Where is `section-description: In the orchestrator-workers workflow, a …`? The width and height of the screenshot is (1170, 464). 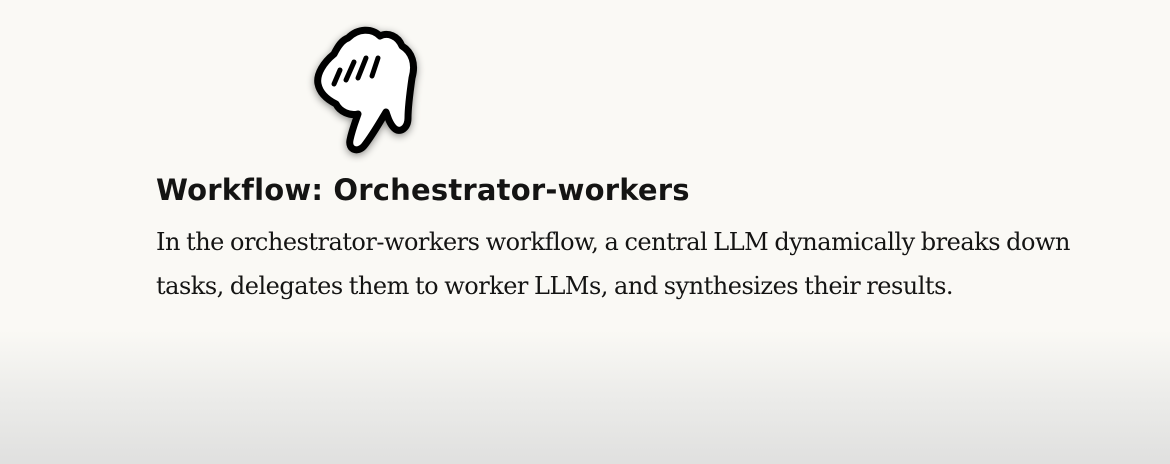
section-description: In the orchestrator-workers workflow, a … is located at coordinates (613, 264).